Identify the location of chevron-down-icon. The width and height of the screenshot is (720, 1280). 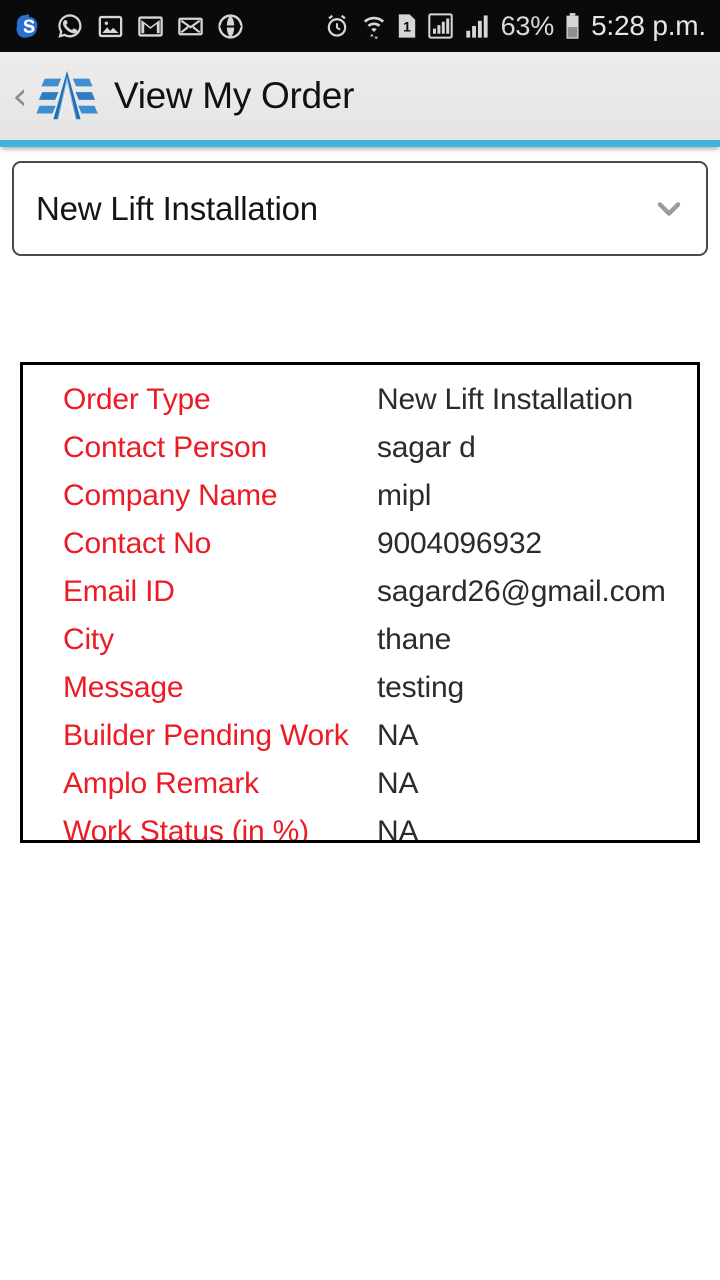
(669, 209).